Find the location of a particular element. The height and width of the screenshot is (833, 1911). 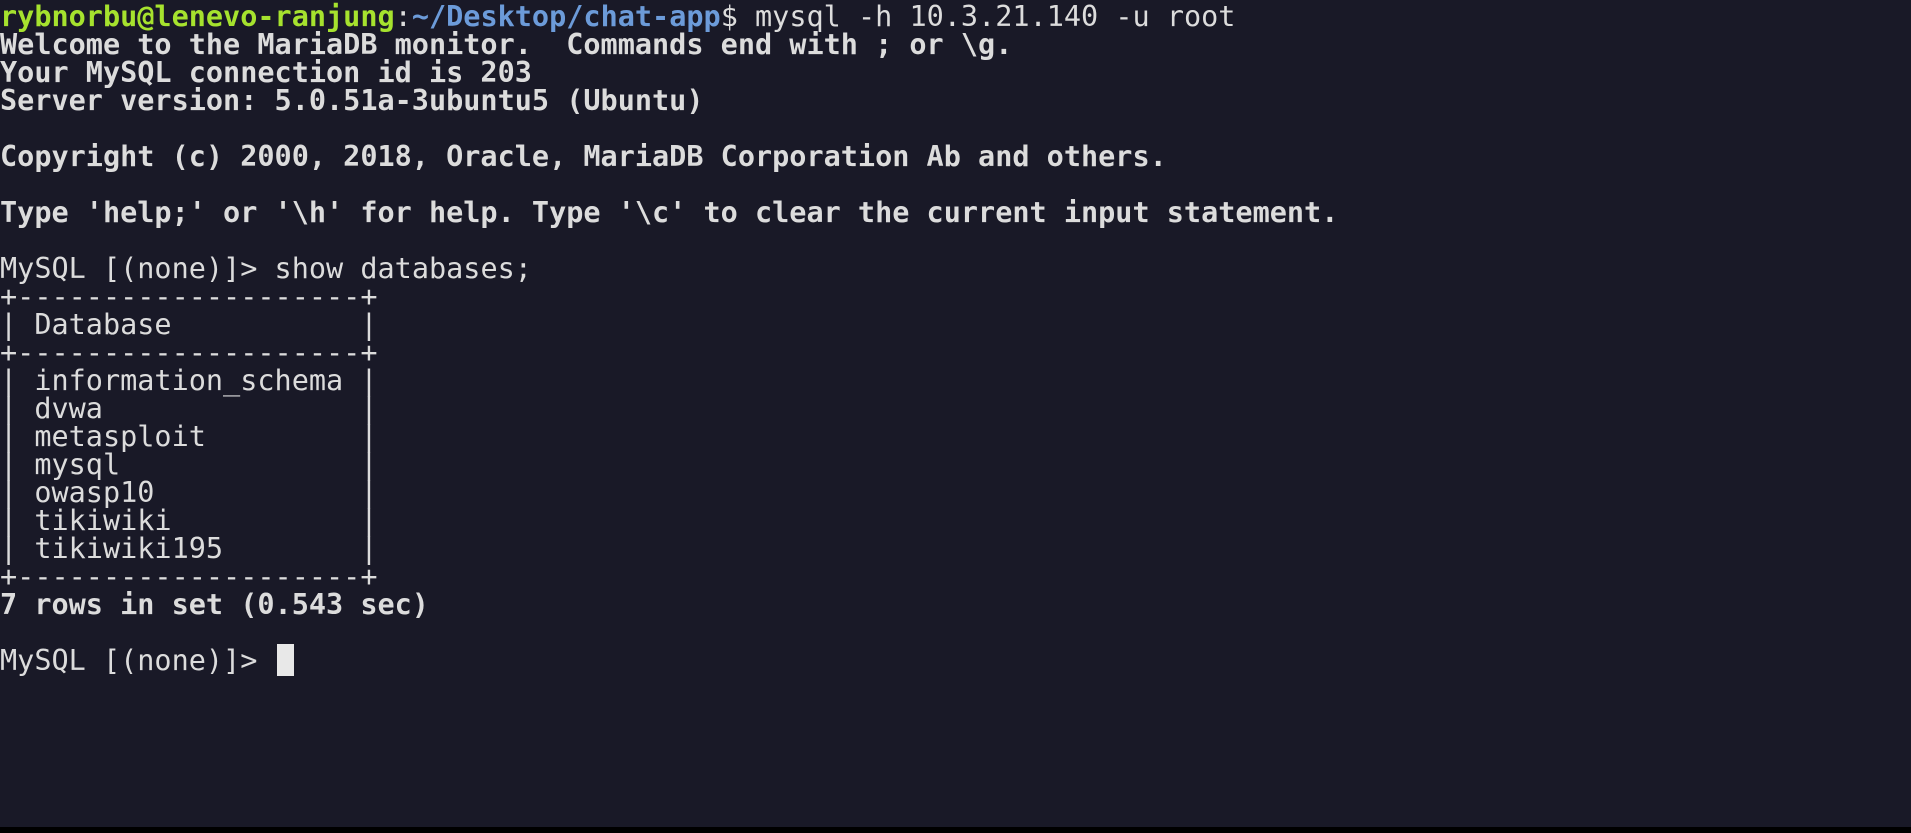

result-summary: 7 rows in set (0.543 sec) is located at coordinates (214, 604).